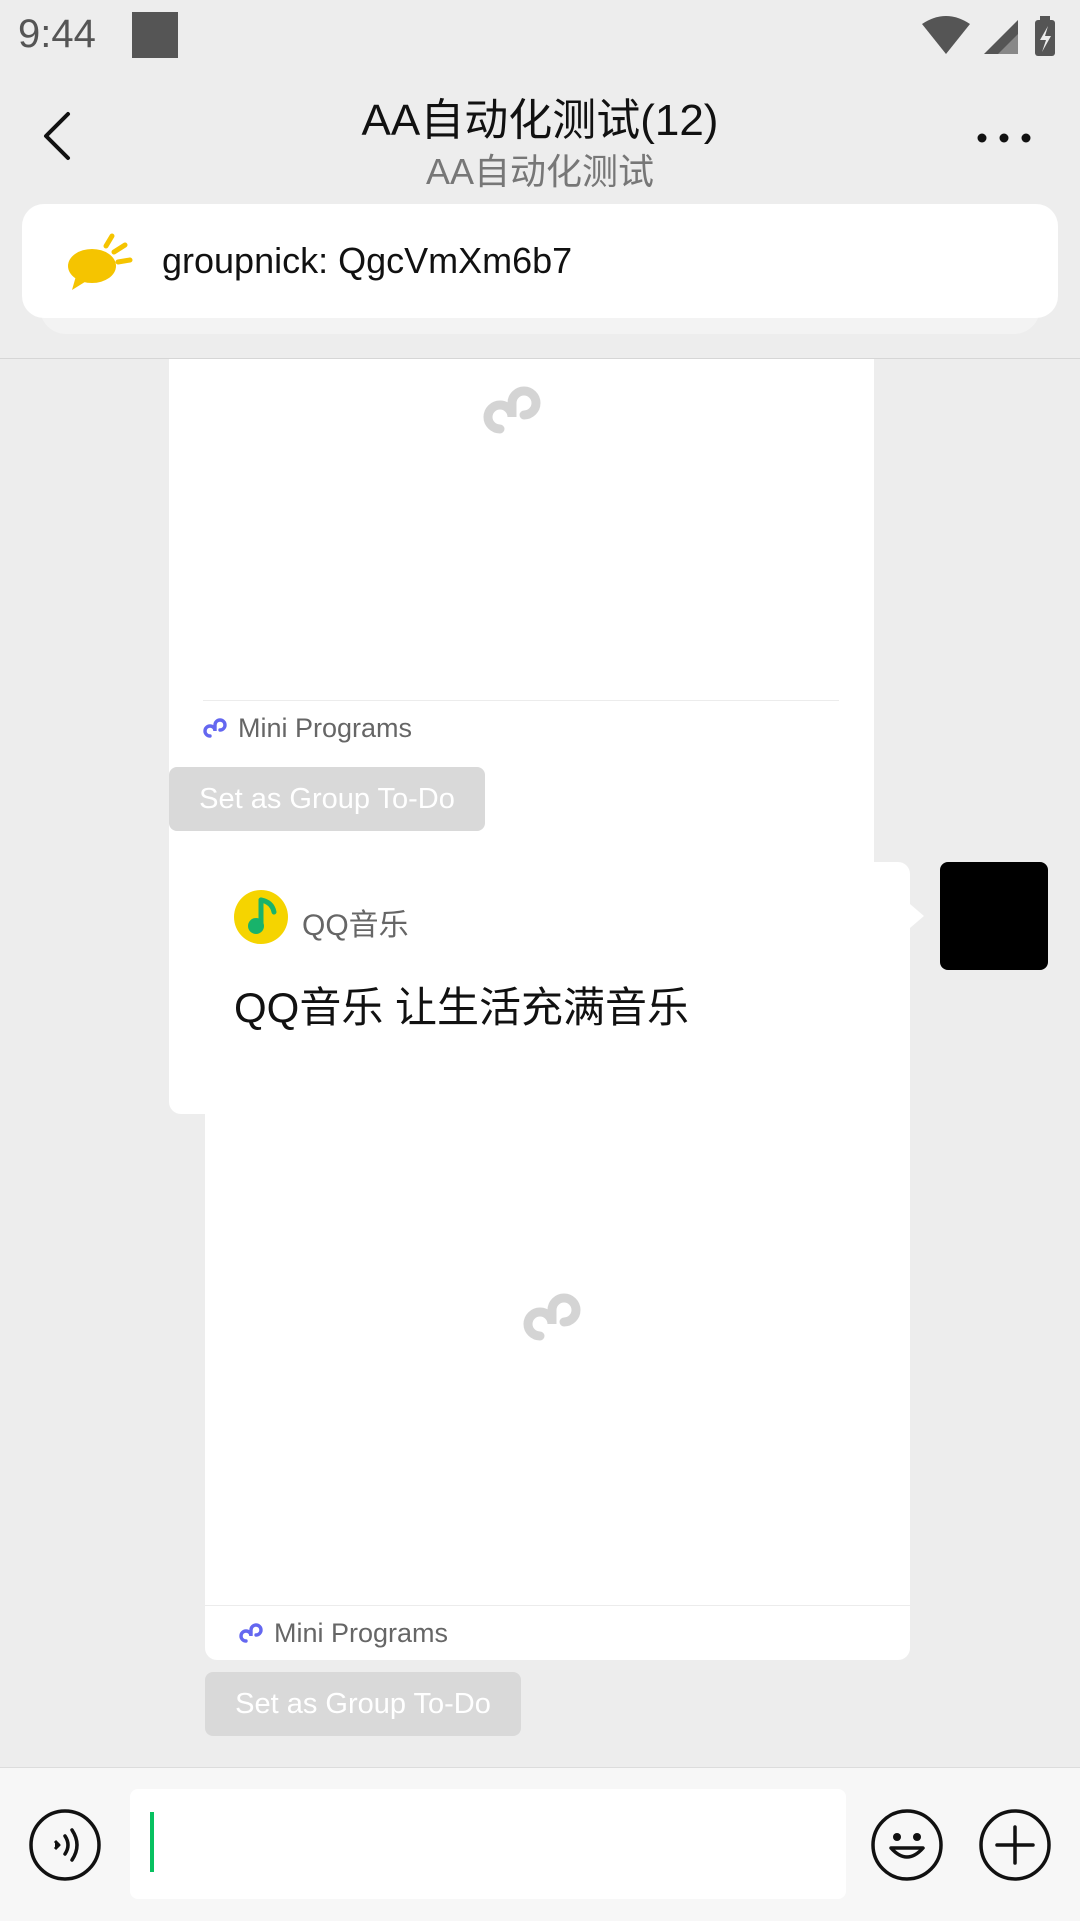 Image resolution: width=1080 pixels, height=1921 pixels. What do you see at coordinates (57, 34) in the screenshot?
I see `status-time: 9:44` at bounding box center [57, 34].